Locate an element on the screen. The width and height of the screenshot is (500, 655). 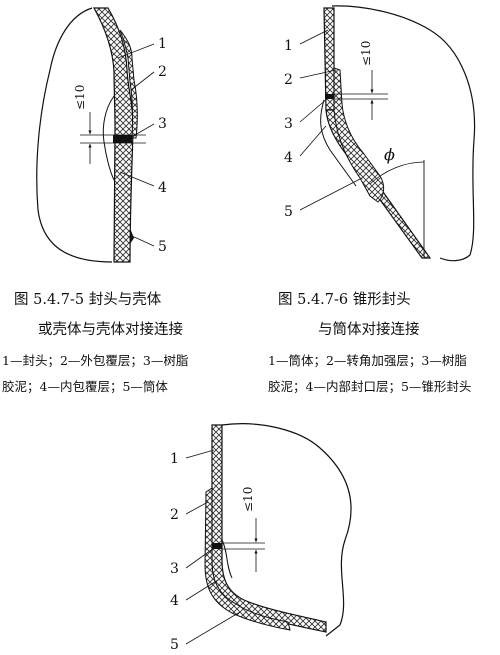
fig1-callout-4: 4 is located at coordinates (162, 188).